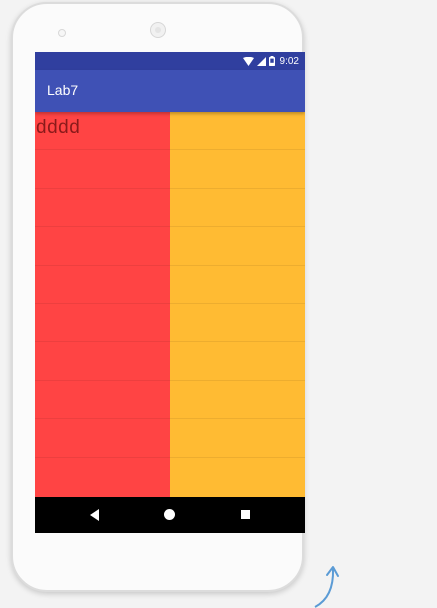 Image resolution: width=437 pixels, height=608 pixels. What do you see at coordinates (289, 61) in the screenshot?
I see `status-clock: 9:02` at bounding box center [289, 61].